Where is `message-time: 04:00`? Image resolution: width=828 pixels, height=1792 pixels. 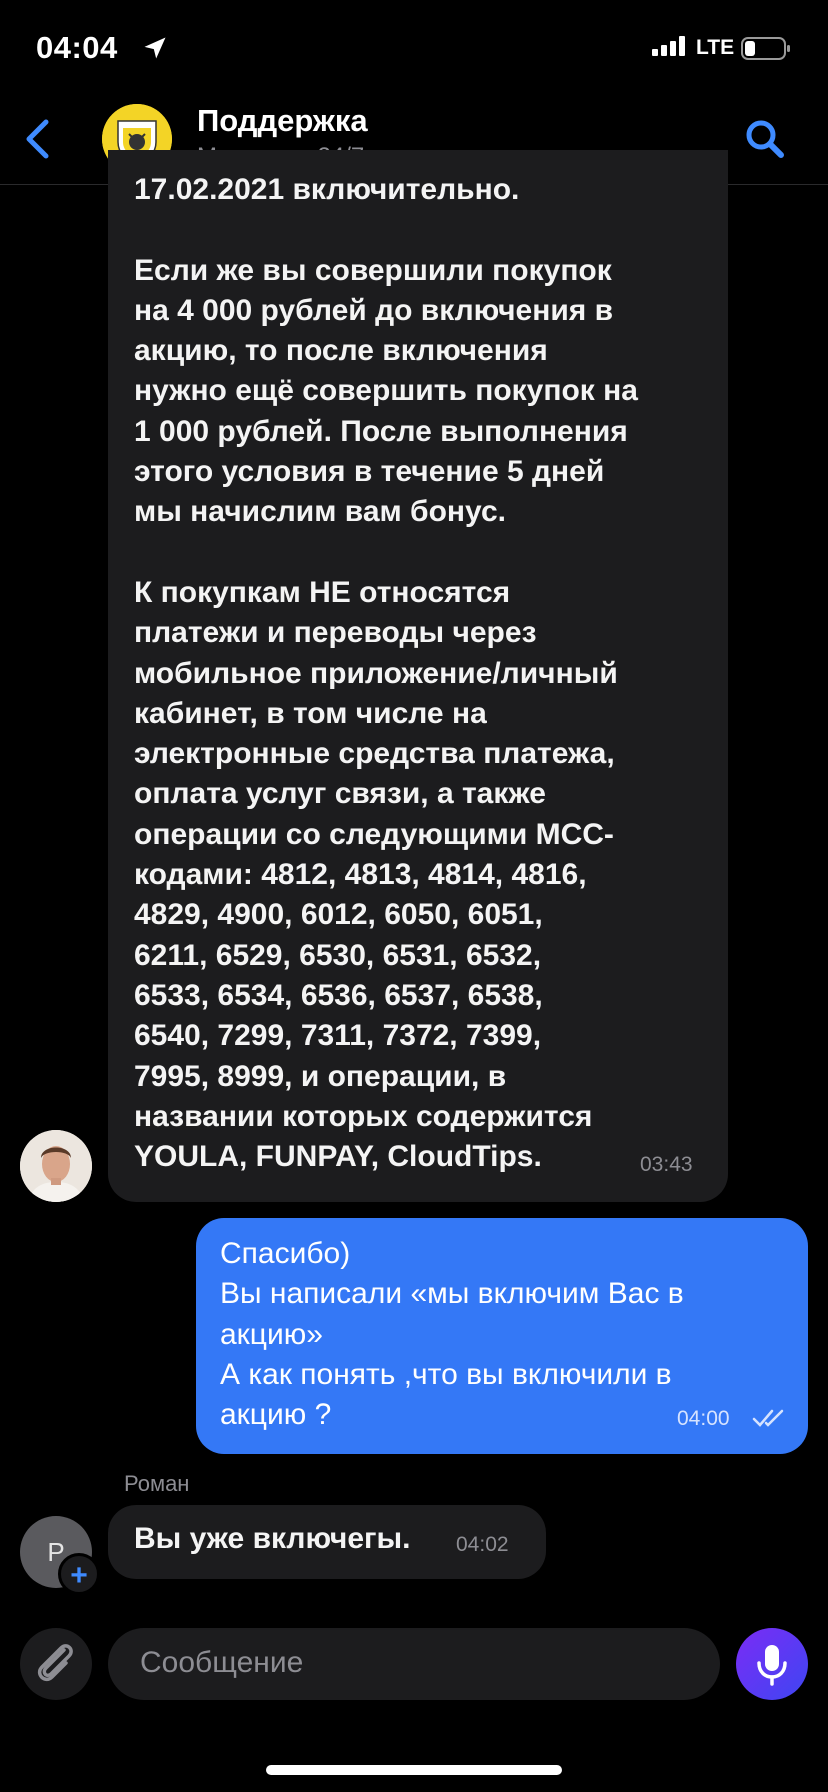 message-time: 04:00 is located at coordinates (703, 1418).